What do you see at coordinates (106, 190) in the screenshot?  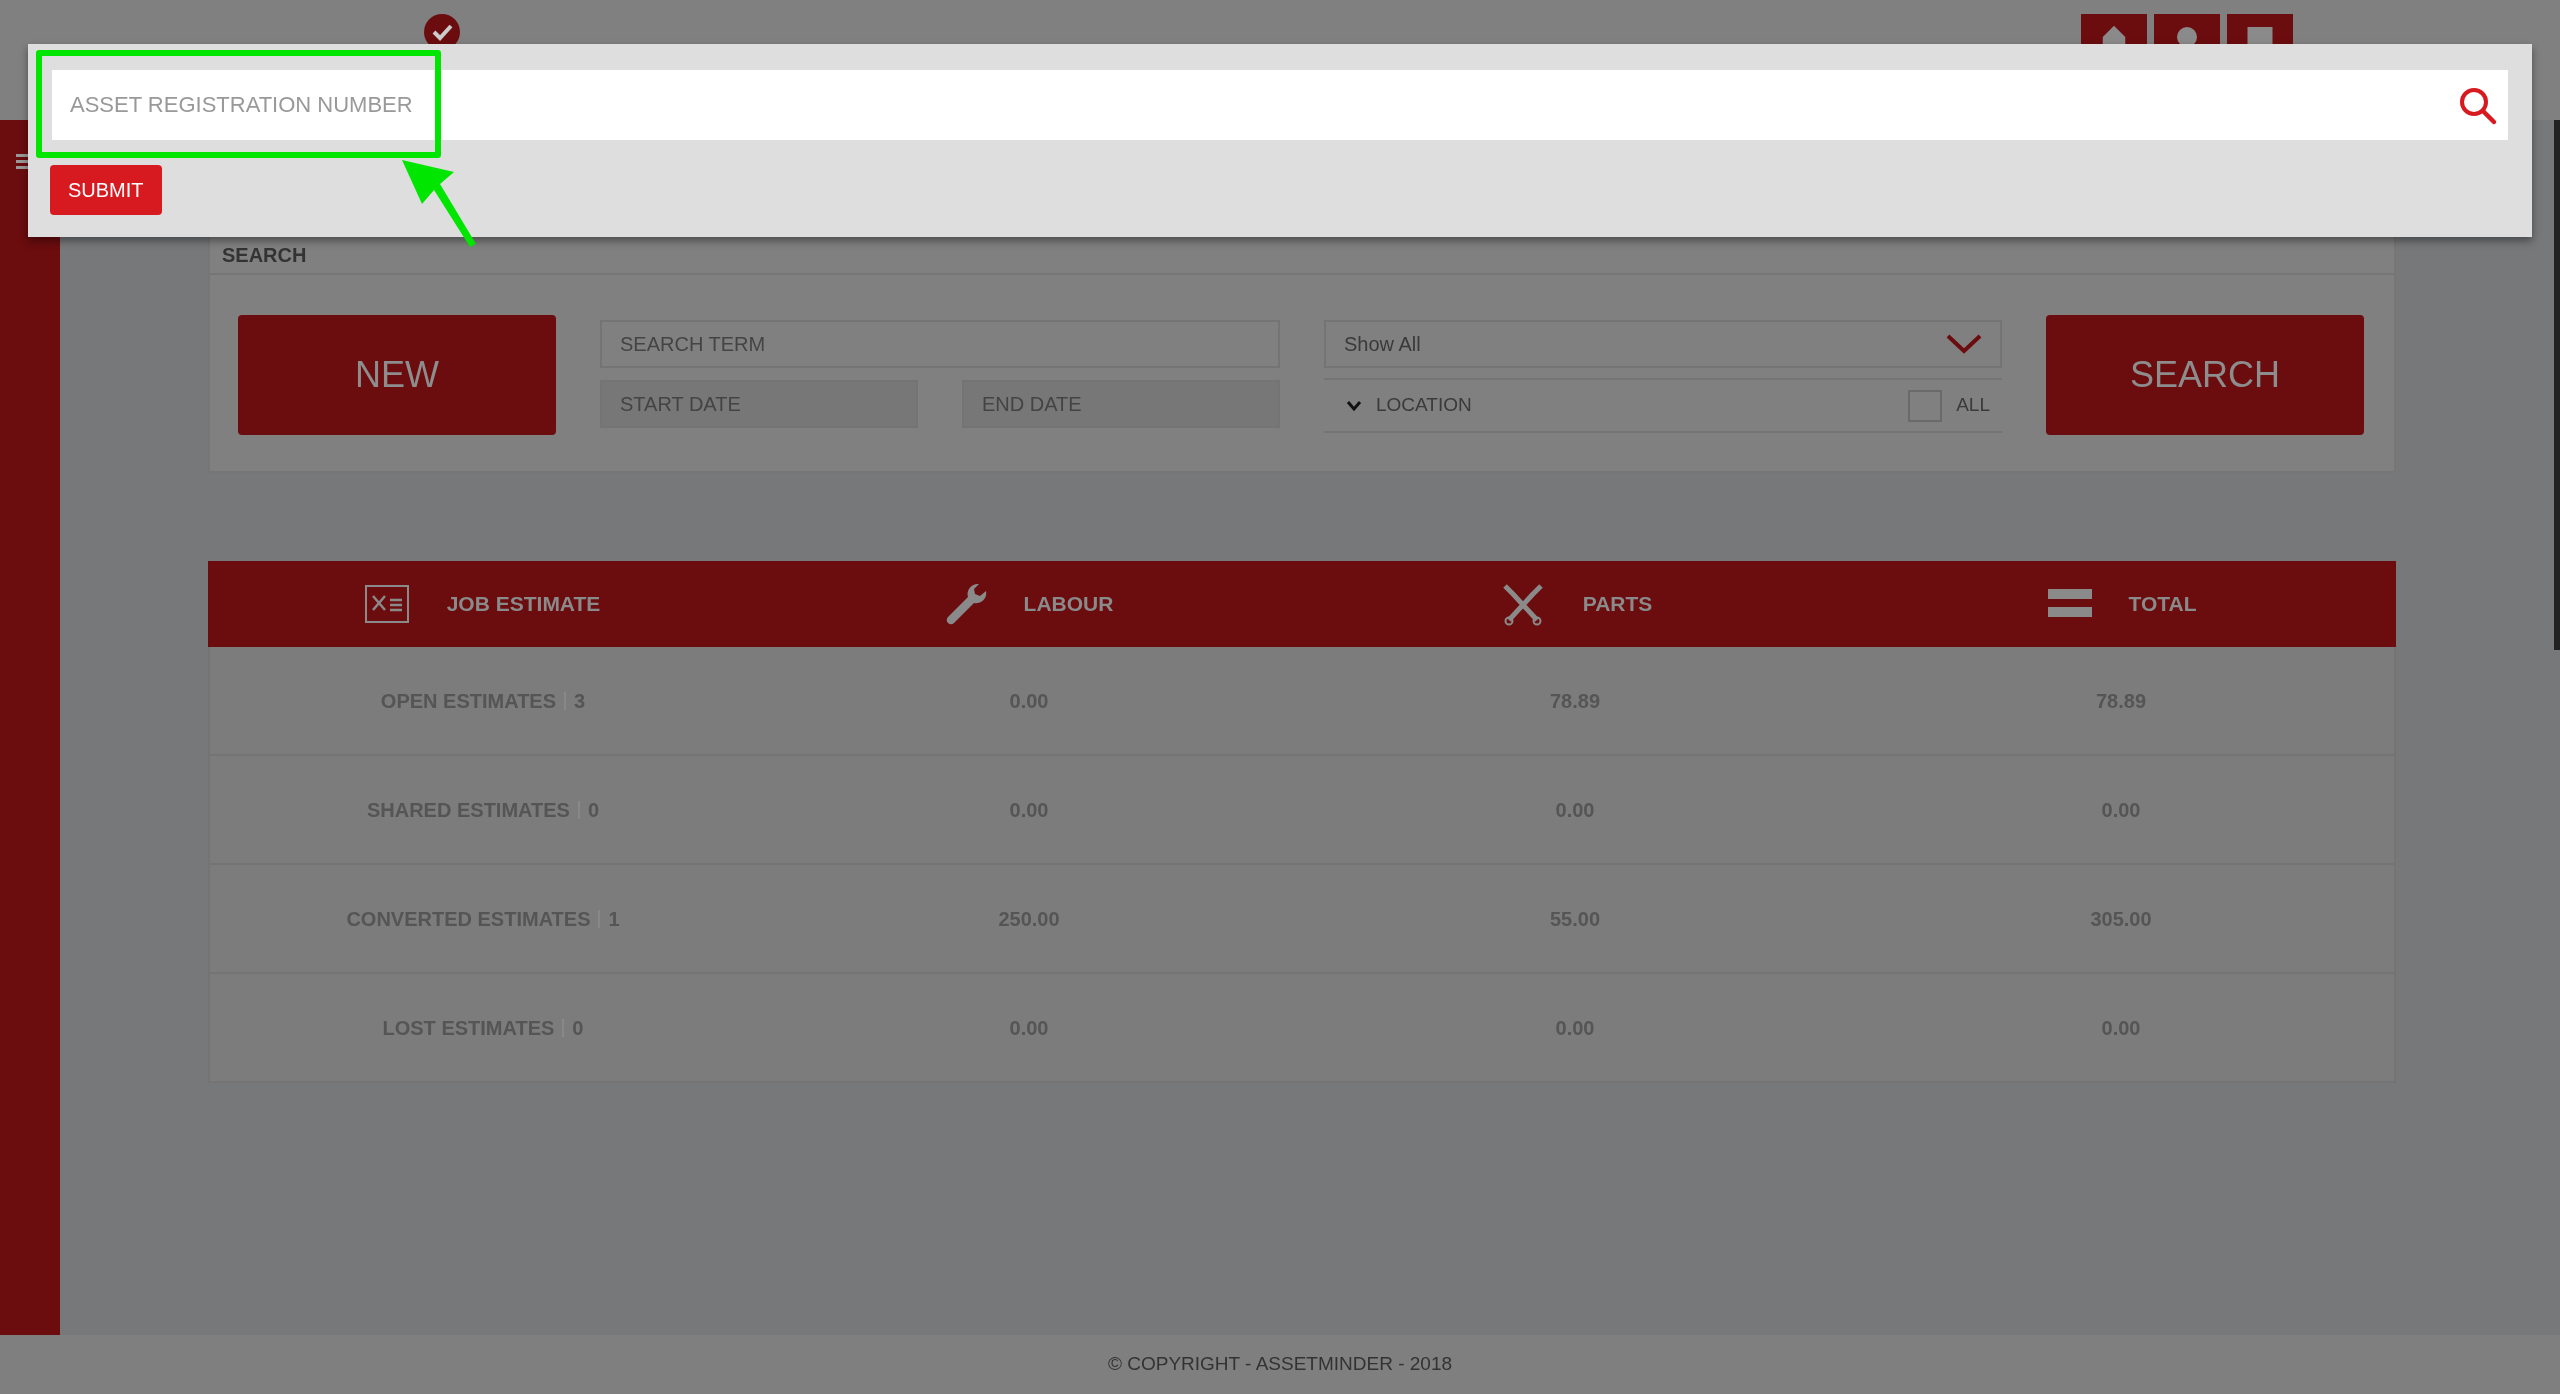 I see `submit-button: SUBMIT` at bounding box center [106, 190].